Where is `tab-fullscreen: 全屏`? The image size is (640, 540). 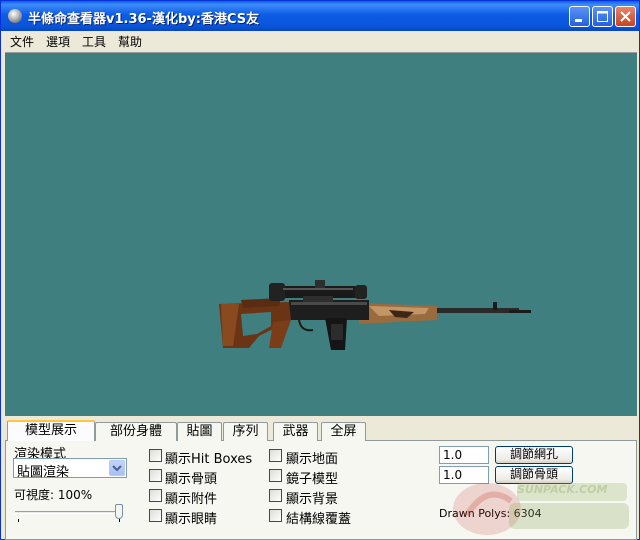
tab-fullscreen: 全屏 is located at coordinates (343, 431).